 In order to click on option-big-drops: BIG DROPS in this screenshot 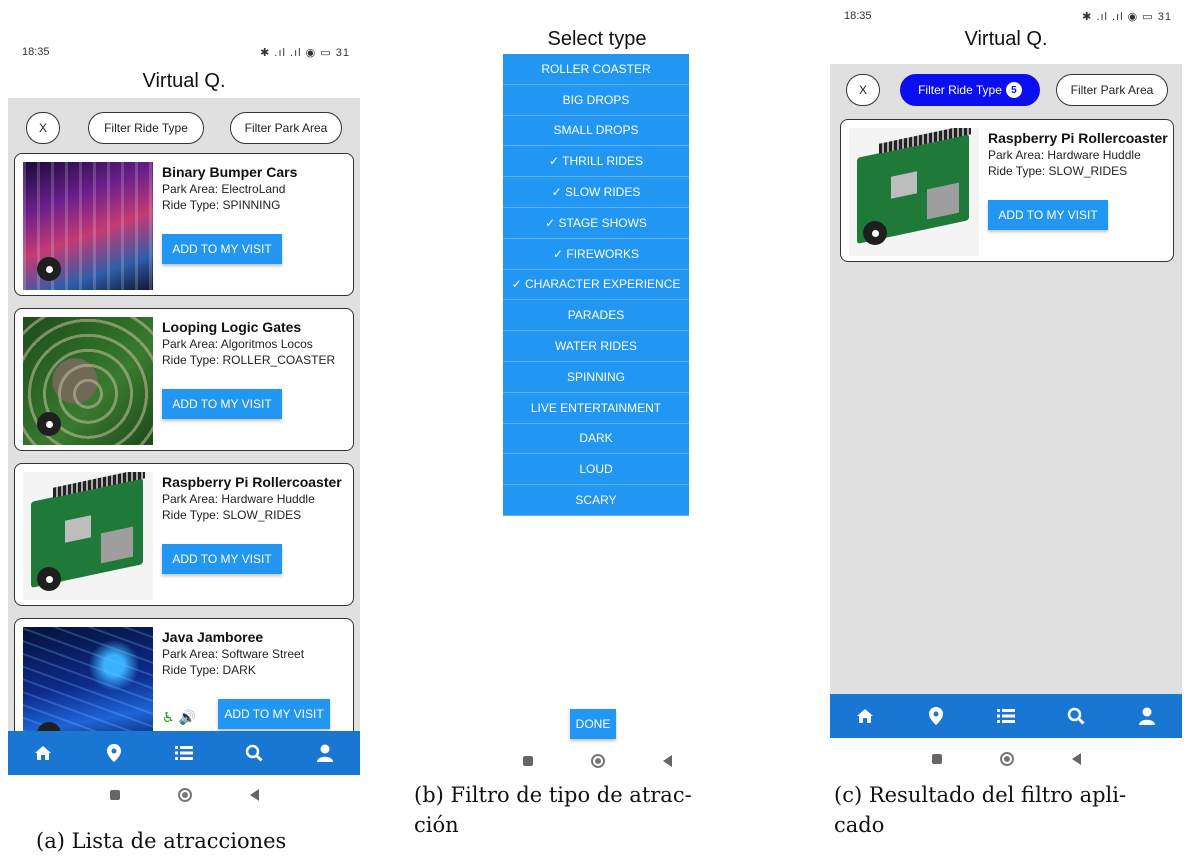, I will do `click(596, 100)`.